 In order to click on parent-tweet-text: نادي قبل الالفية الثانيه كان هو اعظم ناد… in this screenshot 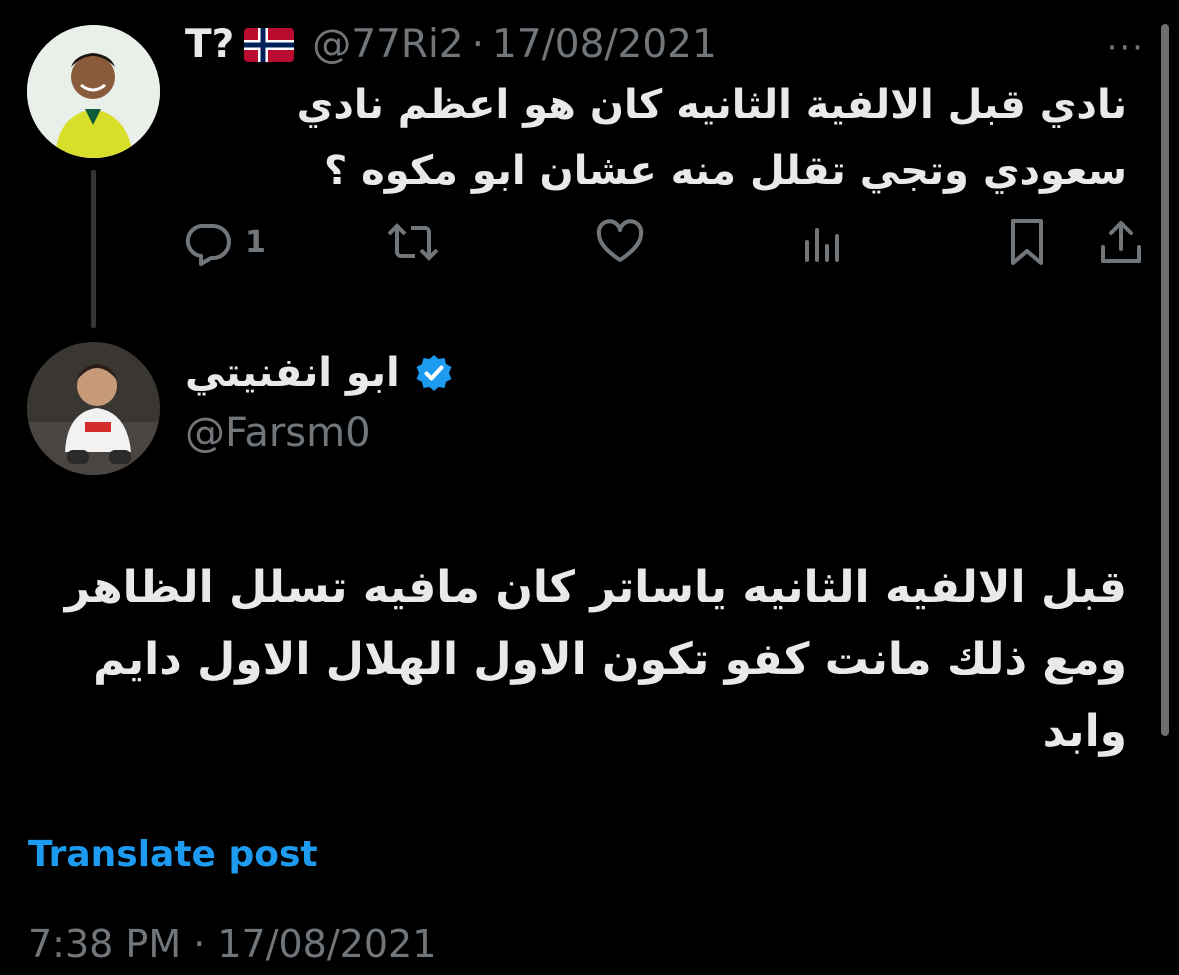, I will do `click(711, 138)`.